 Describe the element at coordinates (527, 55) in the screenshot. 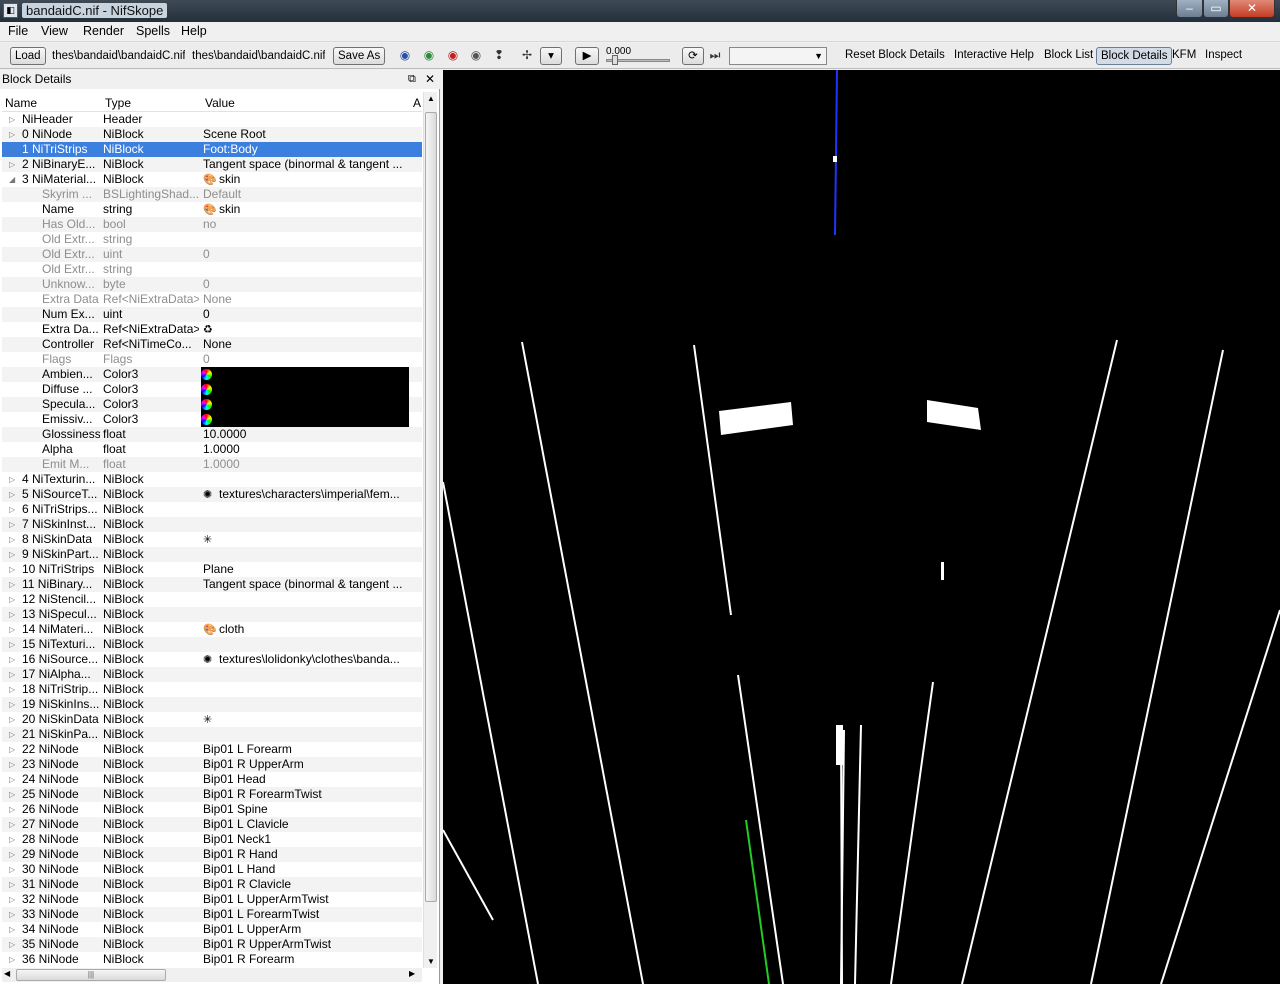

I see `axes-icon: ✢` at that location.